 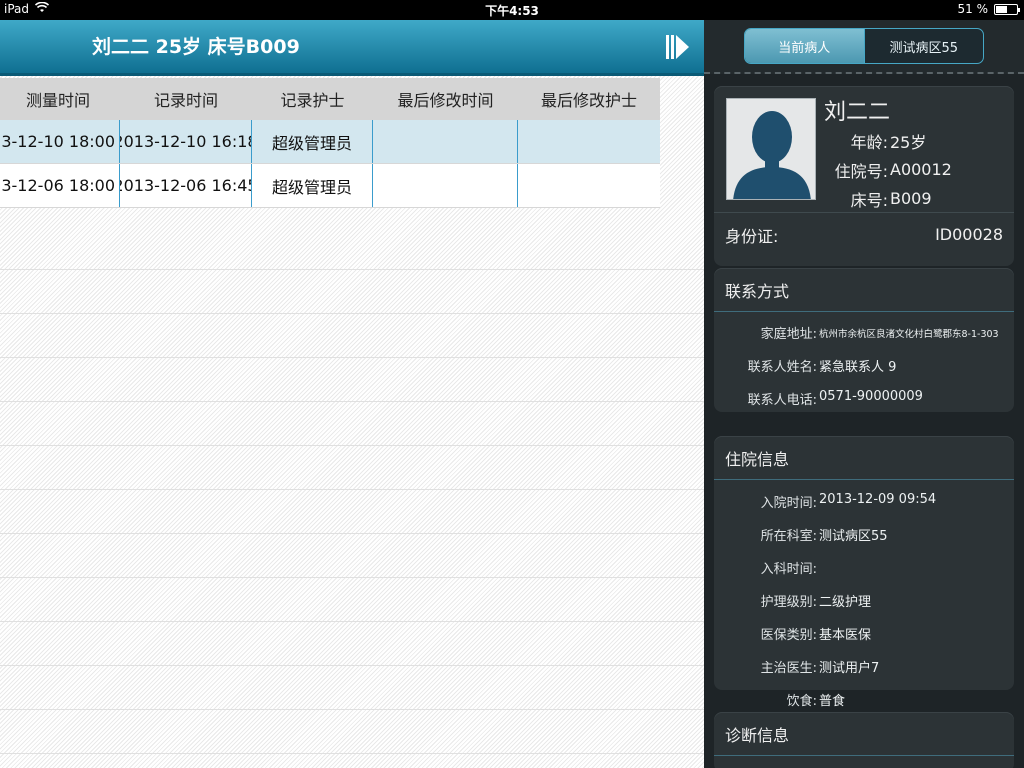 I want to click on battery-percent: 51 %, so click(x=973, y=9).